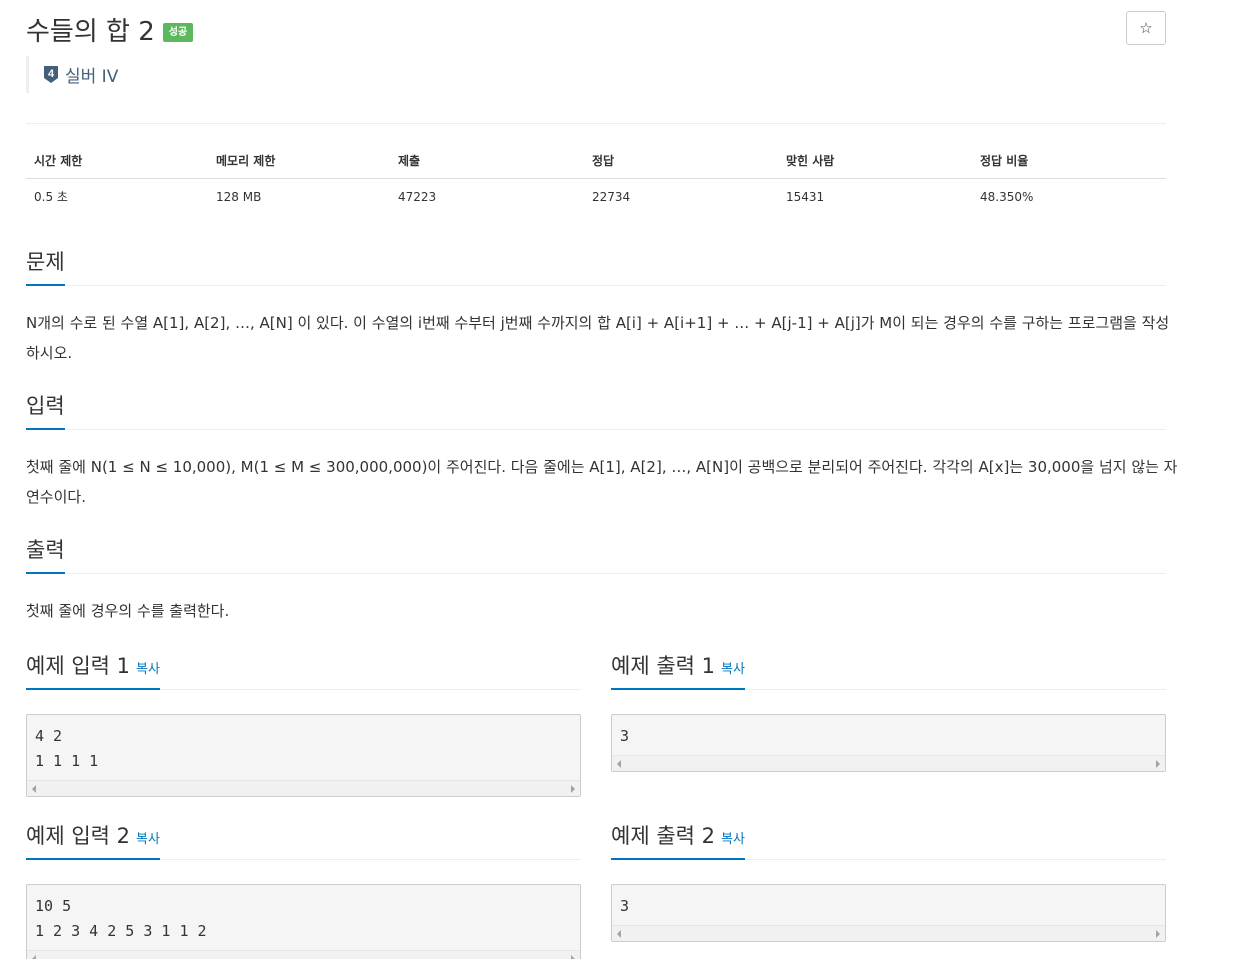  I want to click on header-solved-users: 맞힌 사람, so click(810, 161).